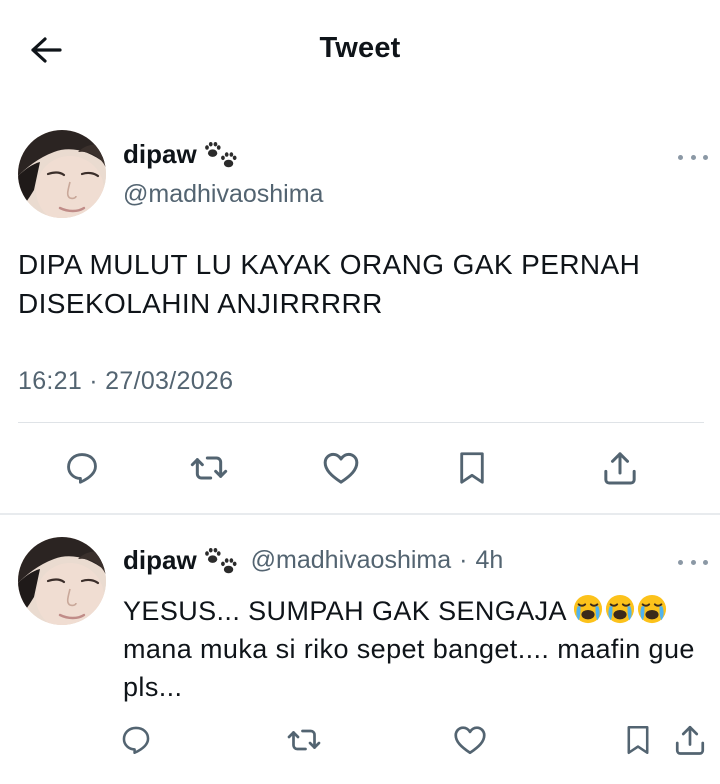 This screenshot has height=784, width=720. I want to click on tweet-text-line1: YESUS... SUMPAH GAK SENGAJA, so click(344, 611).